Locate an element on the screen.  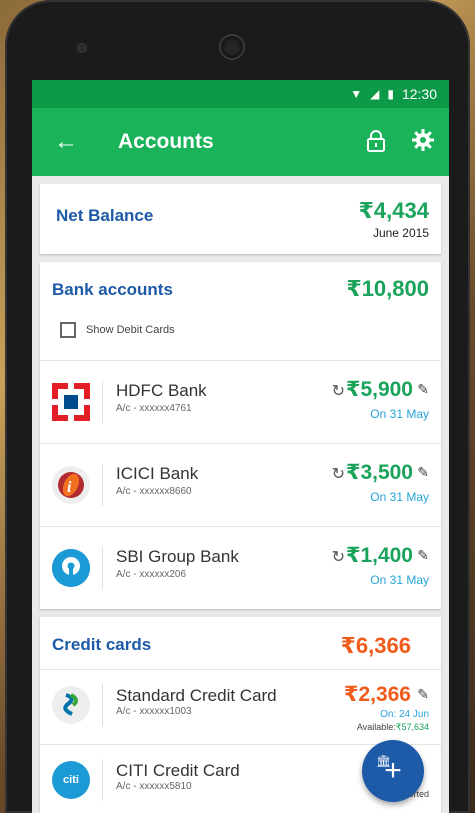
show-debit-checkbox is located at coordinates (68, 330).